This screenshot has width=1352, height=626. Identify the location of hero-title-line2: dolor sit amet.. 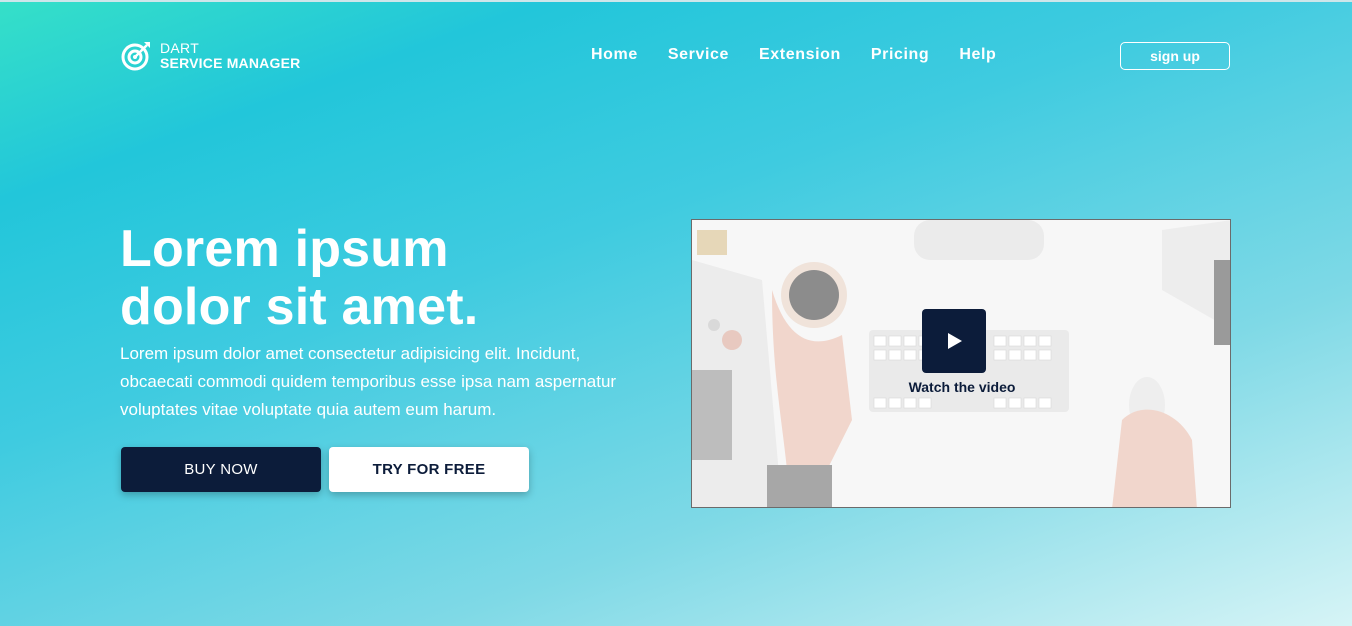
(299, 307).